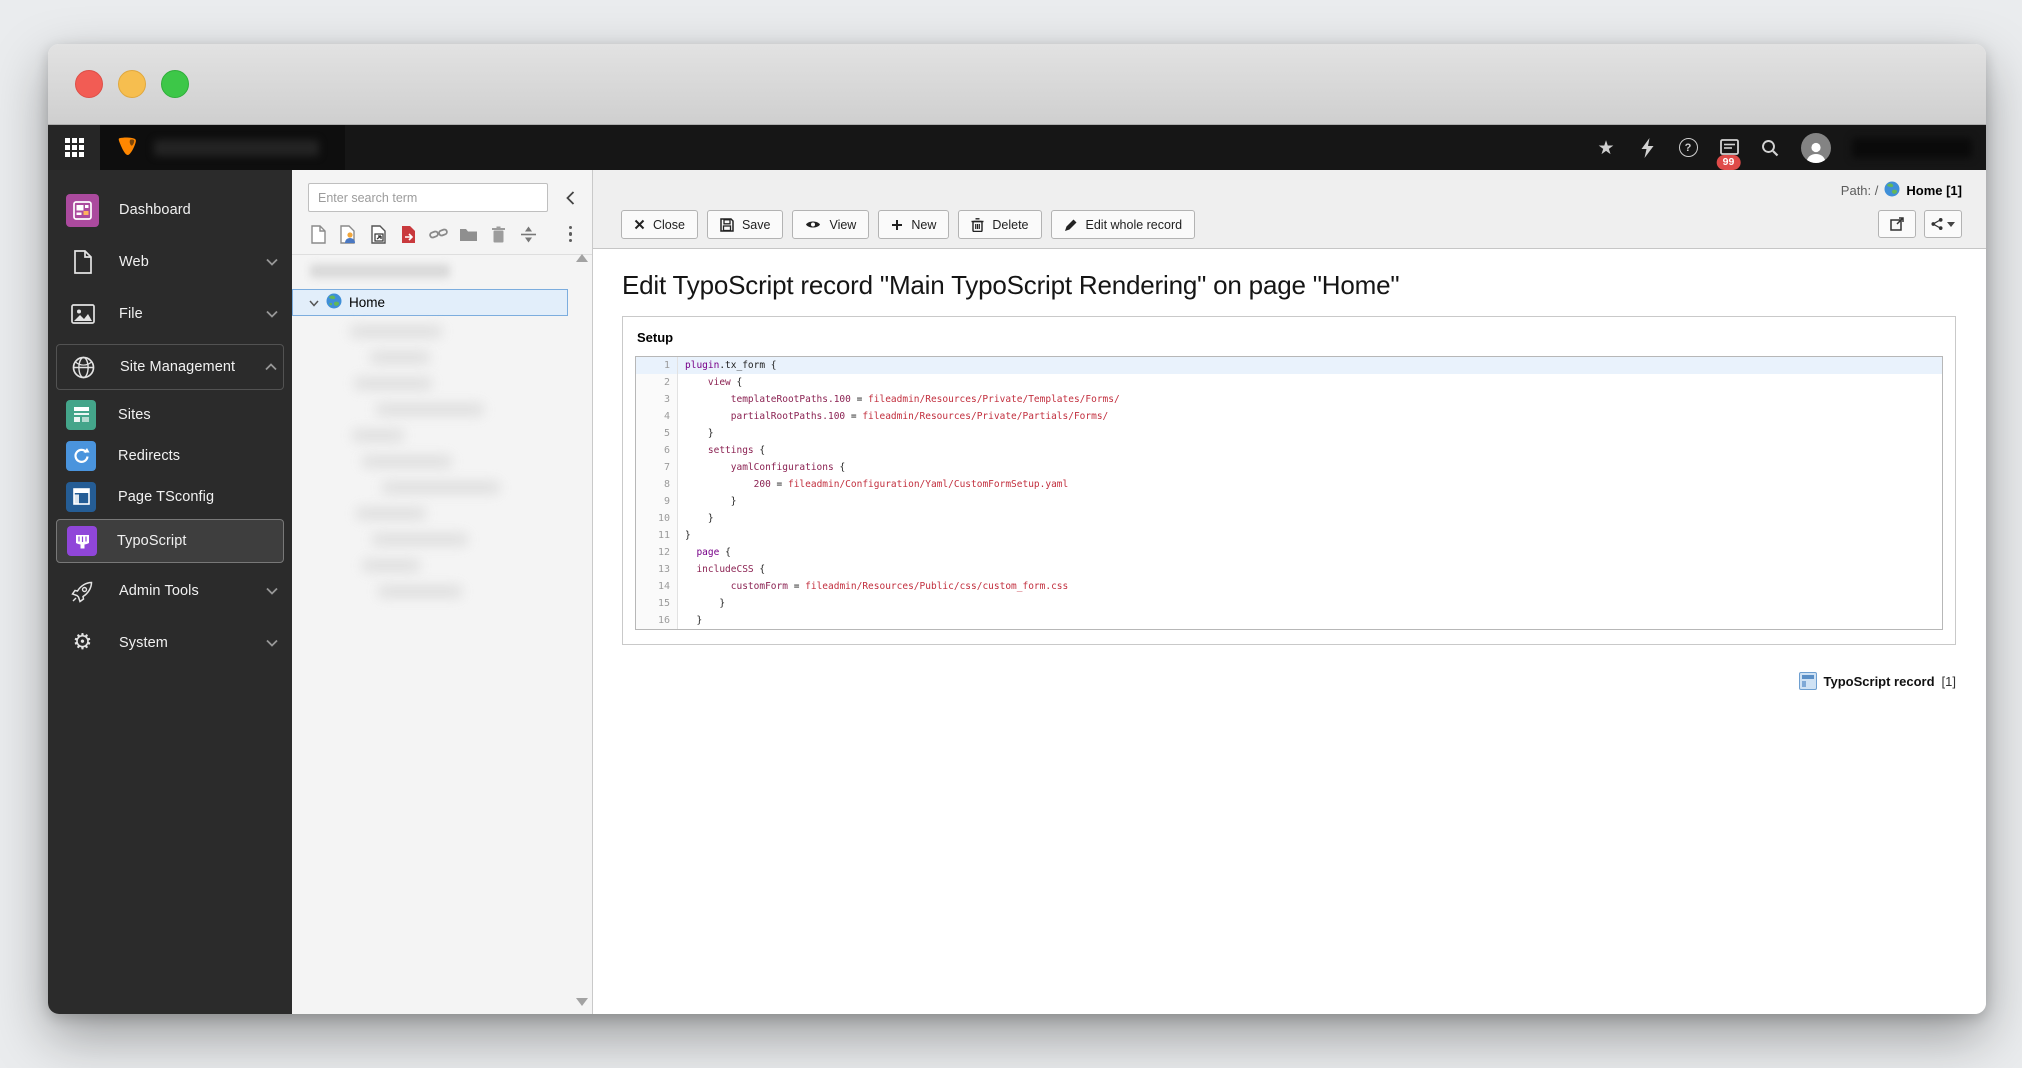  Describe the element at coordinates (314, 302) in the screenshot. I see `tree-expand-chevron-icon` at that location.